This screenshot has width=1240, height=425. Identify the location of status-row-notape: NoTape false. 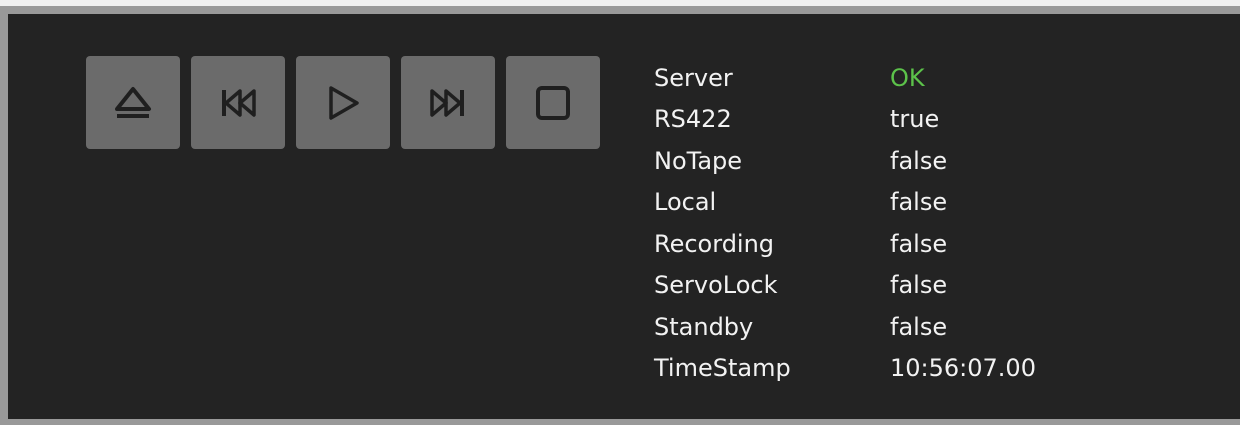
(845, 161).